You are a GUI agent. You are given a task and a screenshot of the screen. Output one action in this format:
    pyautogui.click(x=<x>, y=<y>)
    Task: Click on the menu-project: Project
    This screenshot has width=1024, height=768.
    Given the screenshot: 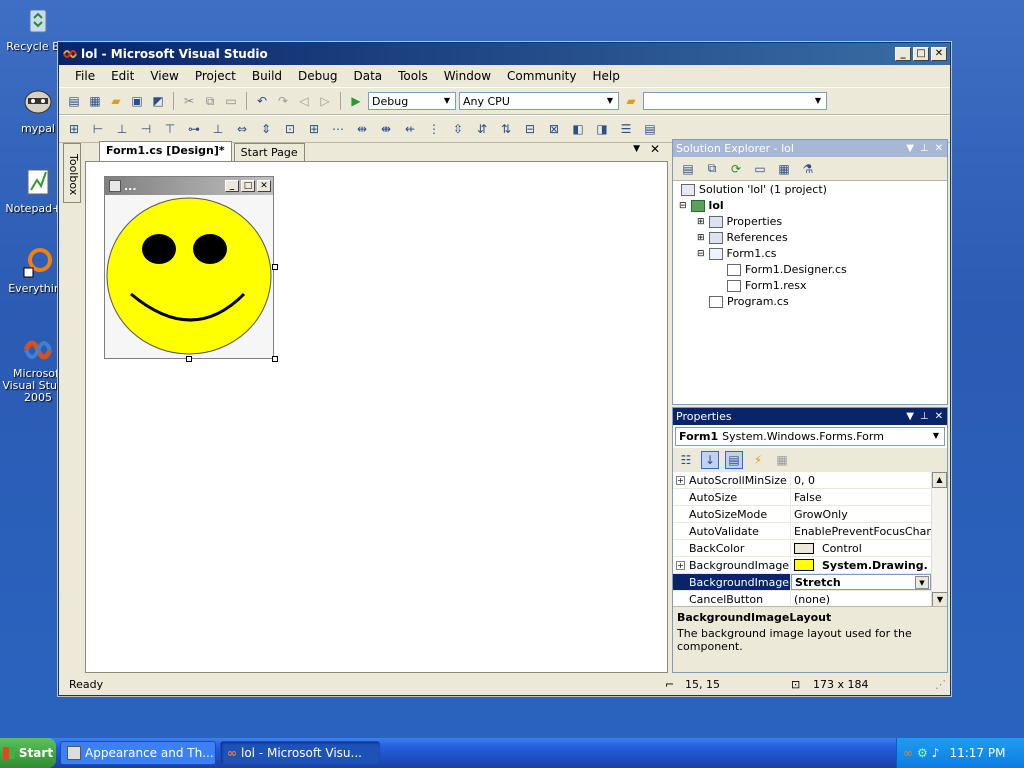 What is the action you would take?
    pyautogui.click(x=215, y=76)
    